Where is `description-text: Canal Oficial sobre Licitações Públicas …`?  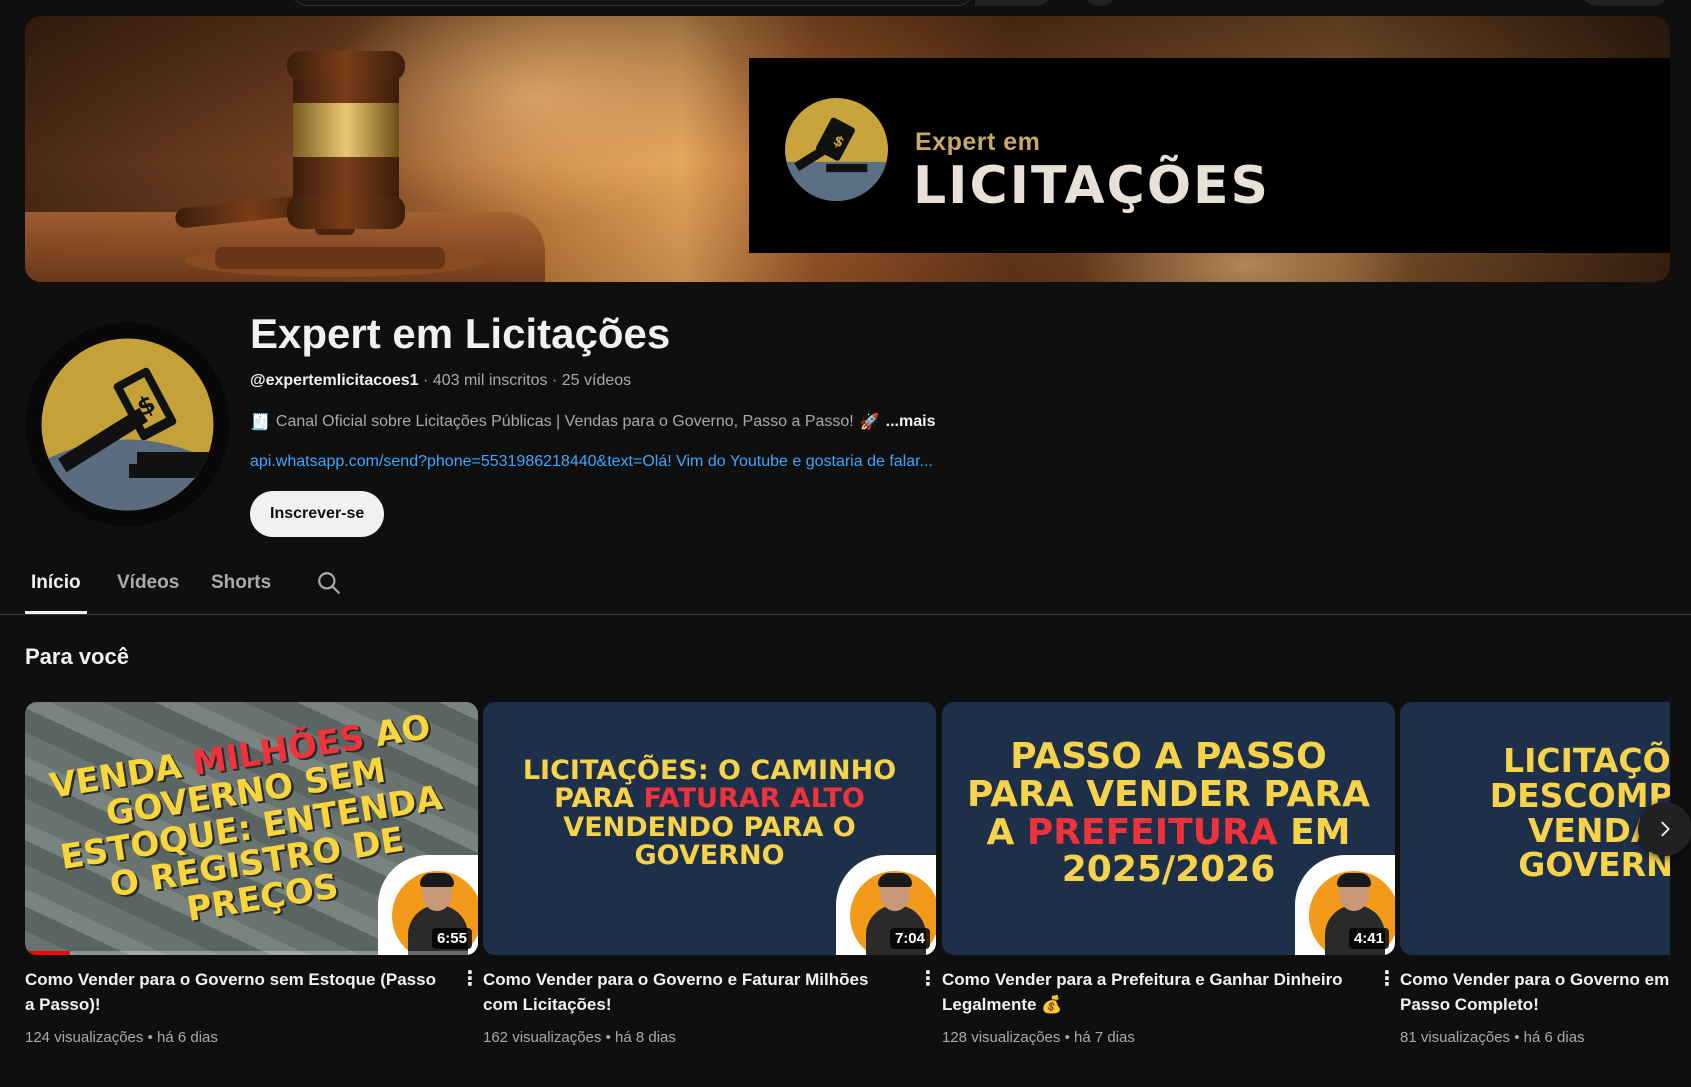 description-text: Canal Oficial sobre Licitações Públicas … is located at coordinates (564, 421).